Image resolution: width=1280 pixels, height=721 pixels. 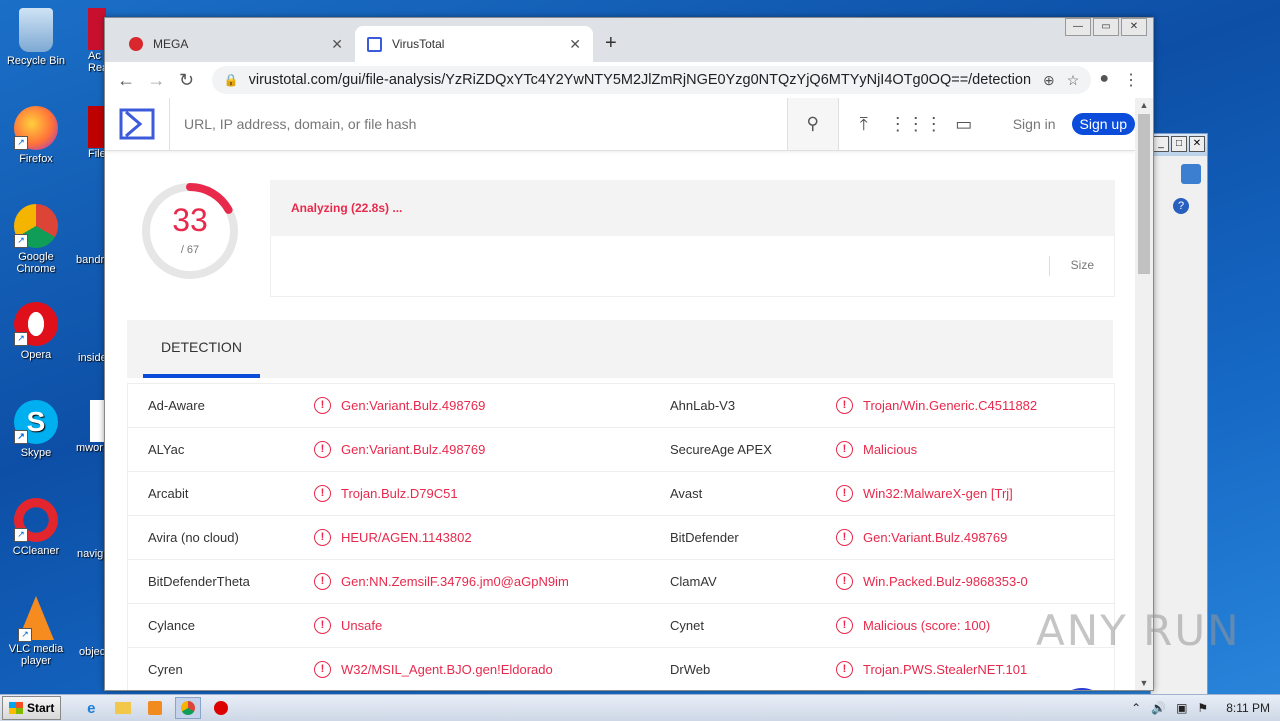 What do you see at coordinates (1158, 708) in the screenshot?
I see `volume-icon: 🔊` at bounding box center [1158, 708].